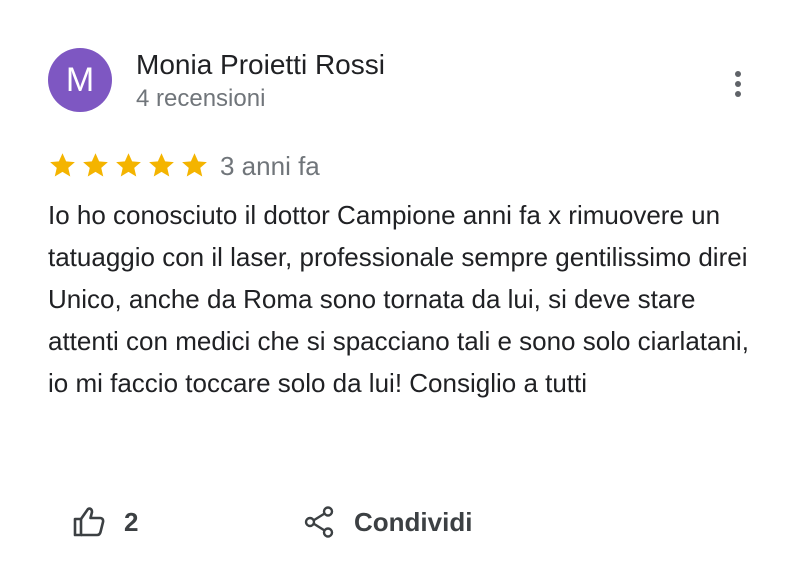 The width and height of the screenshot is (804, 586). Describe the element at coordinates (80, 80) in the screenshot. I see `avatar: M` at that location.